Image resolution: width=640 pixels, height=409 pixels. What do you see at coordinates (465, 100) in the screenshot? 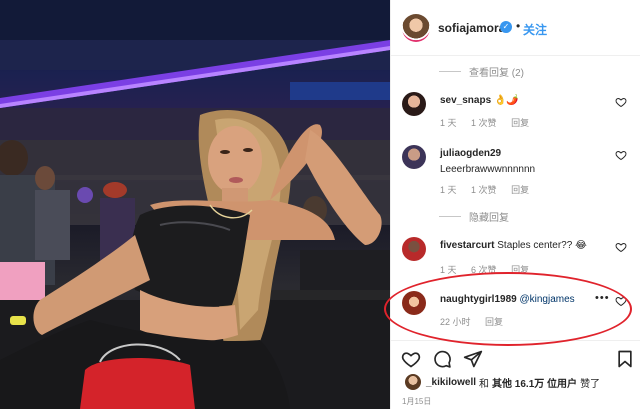
I see `comment-username: sev_snaps` at bounding box center [465, 100].